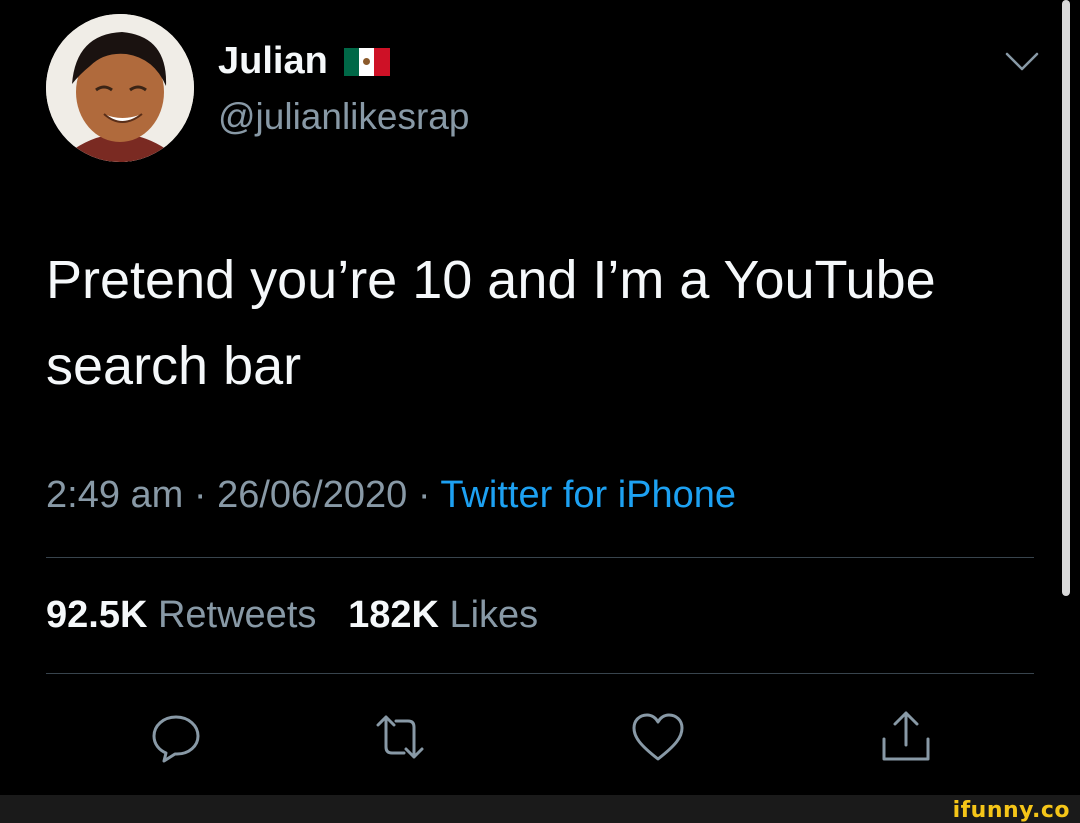 Image resolution: width=1080 pixels, height=823 pixels. I want to click on ifunny-watermark: ifunny.co, so click(1011, 810).